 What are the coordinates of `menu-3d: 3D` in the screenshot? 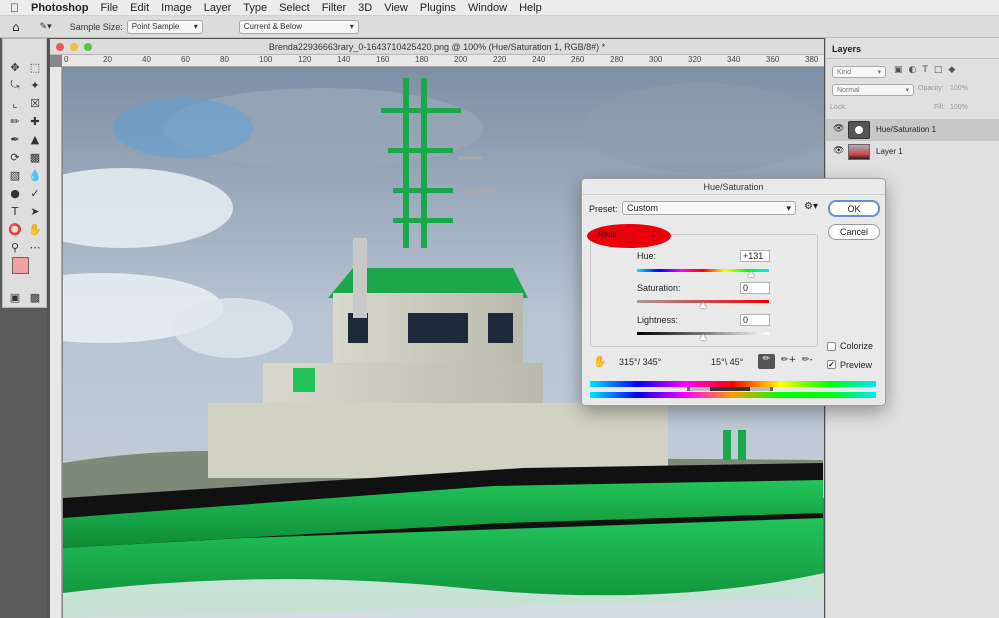 It's located at (365, 8).